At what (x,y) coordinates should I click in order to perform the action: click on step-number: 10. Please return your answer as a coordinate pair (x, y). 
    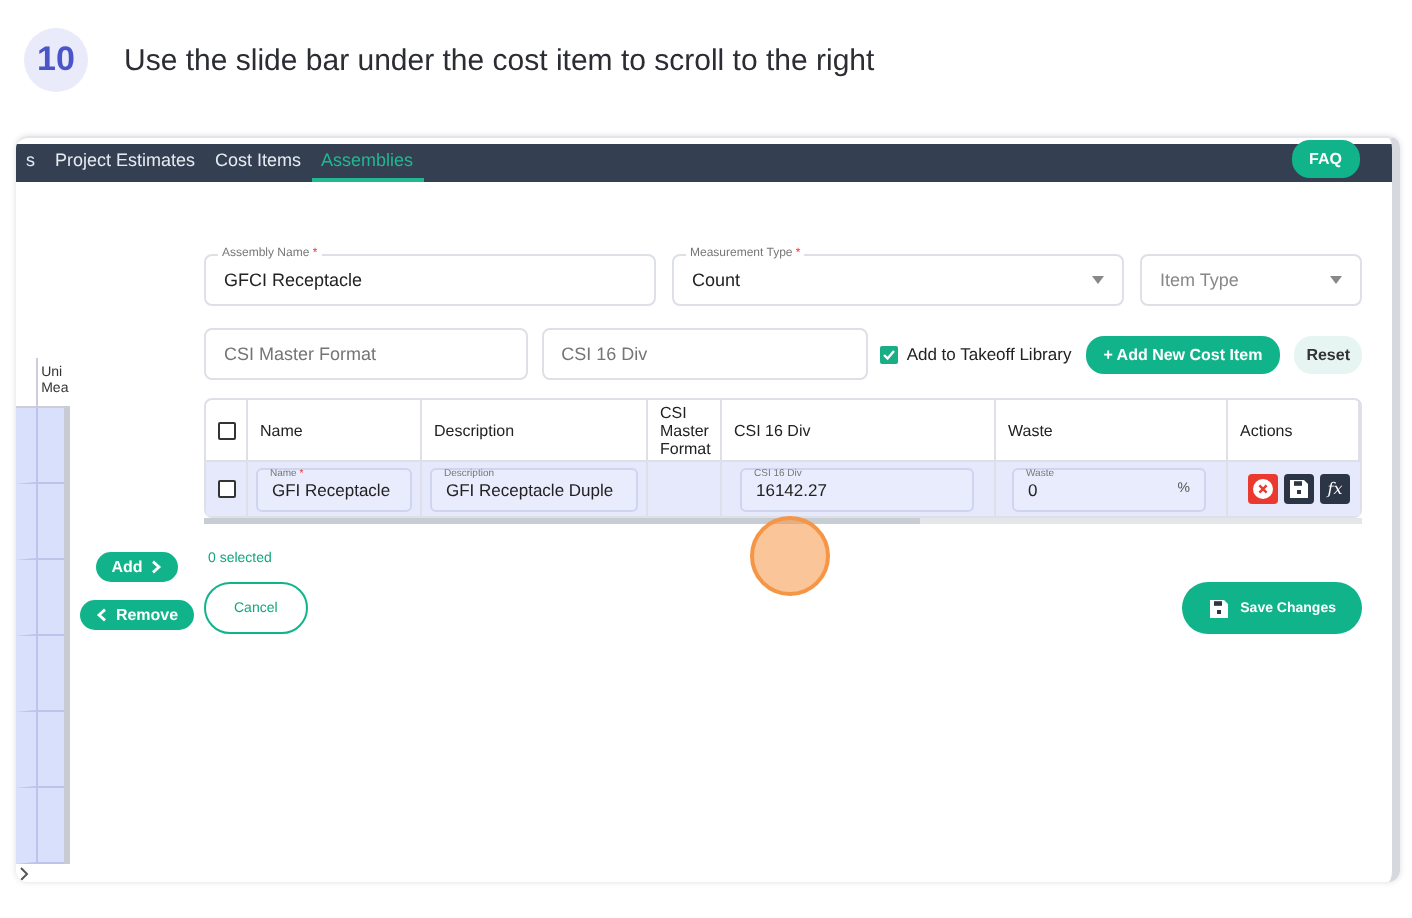
    Looking at the image, I should click on (56, 60).